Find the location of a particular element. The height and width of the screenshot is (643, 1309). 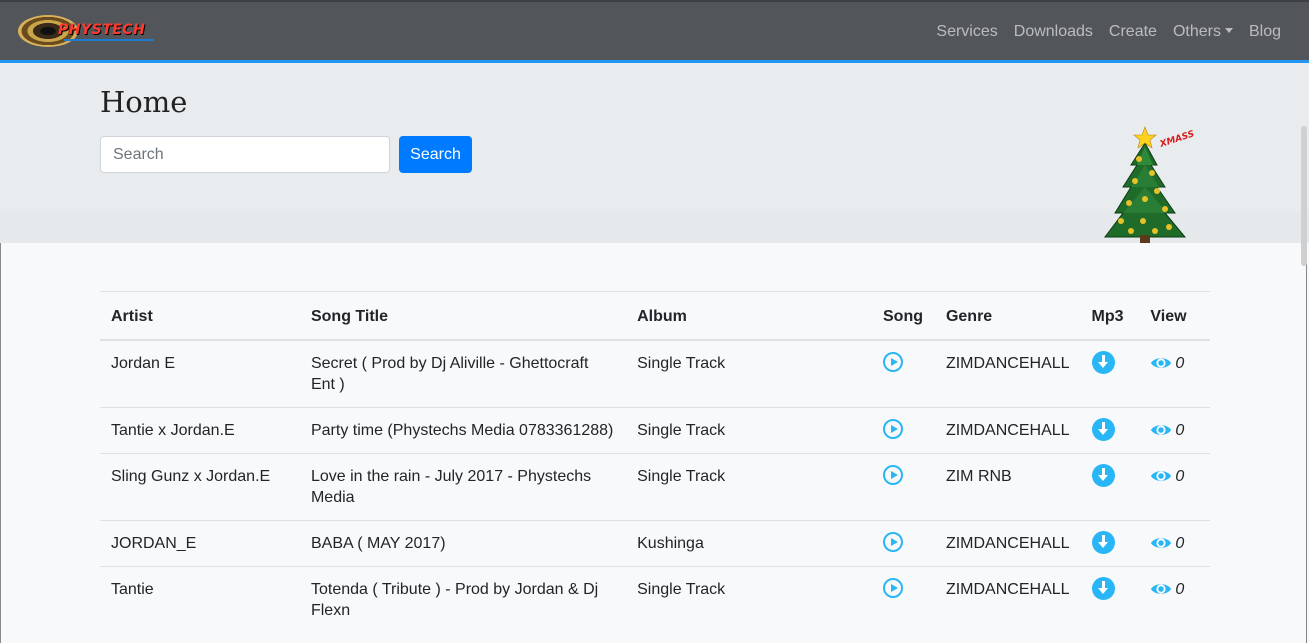

col-song-title: Song Title is located at coordinates (463, 316).